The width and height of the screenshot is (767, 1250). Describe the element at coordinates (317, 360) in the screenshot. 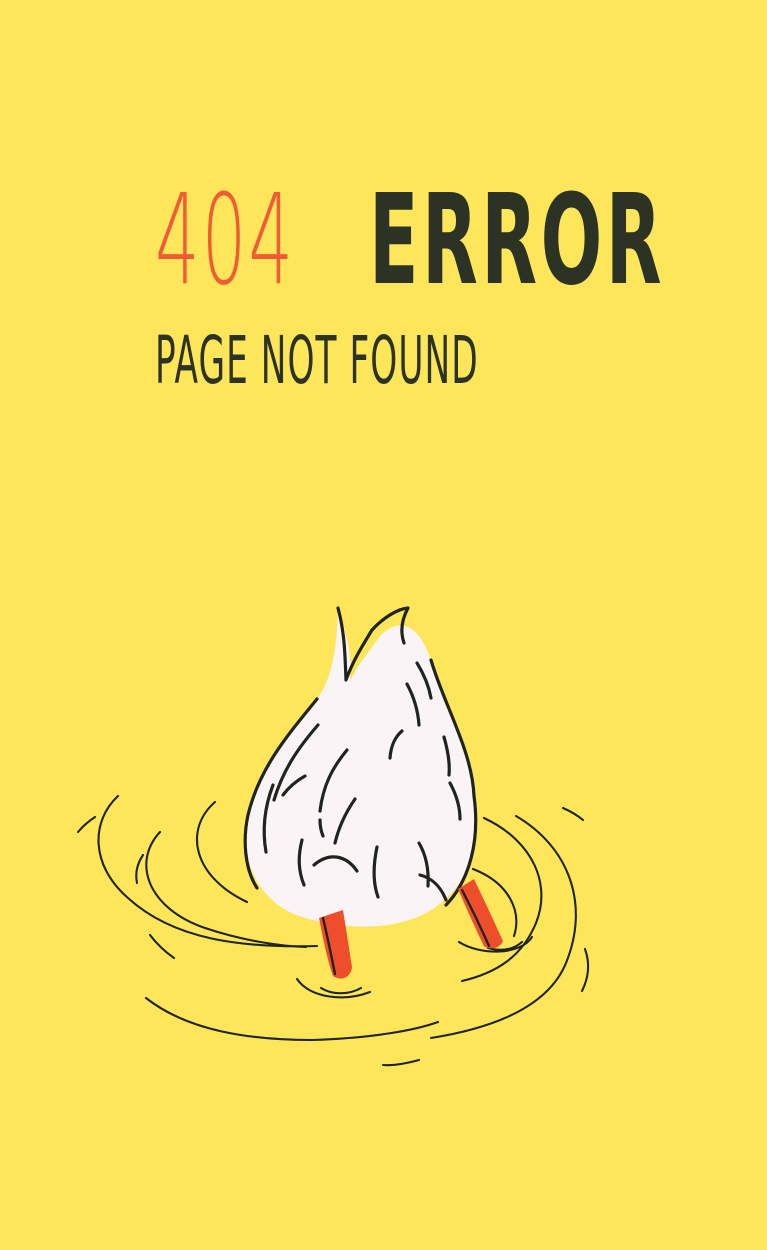

I see `page-not-found-subtitle: PAGE NOT FOUND` at that location.